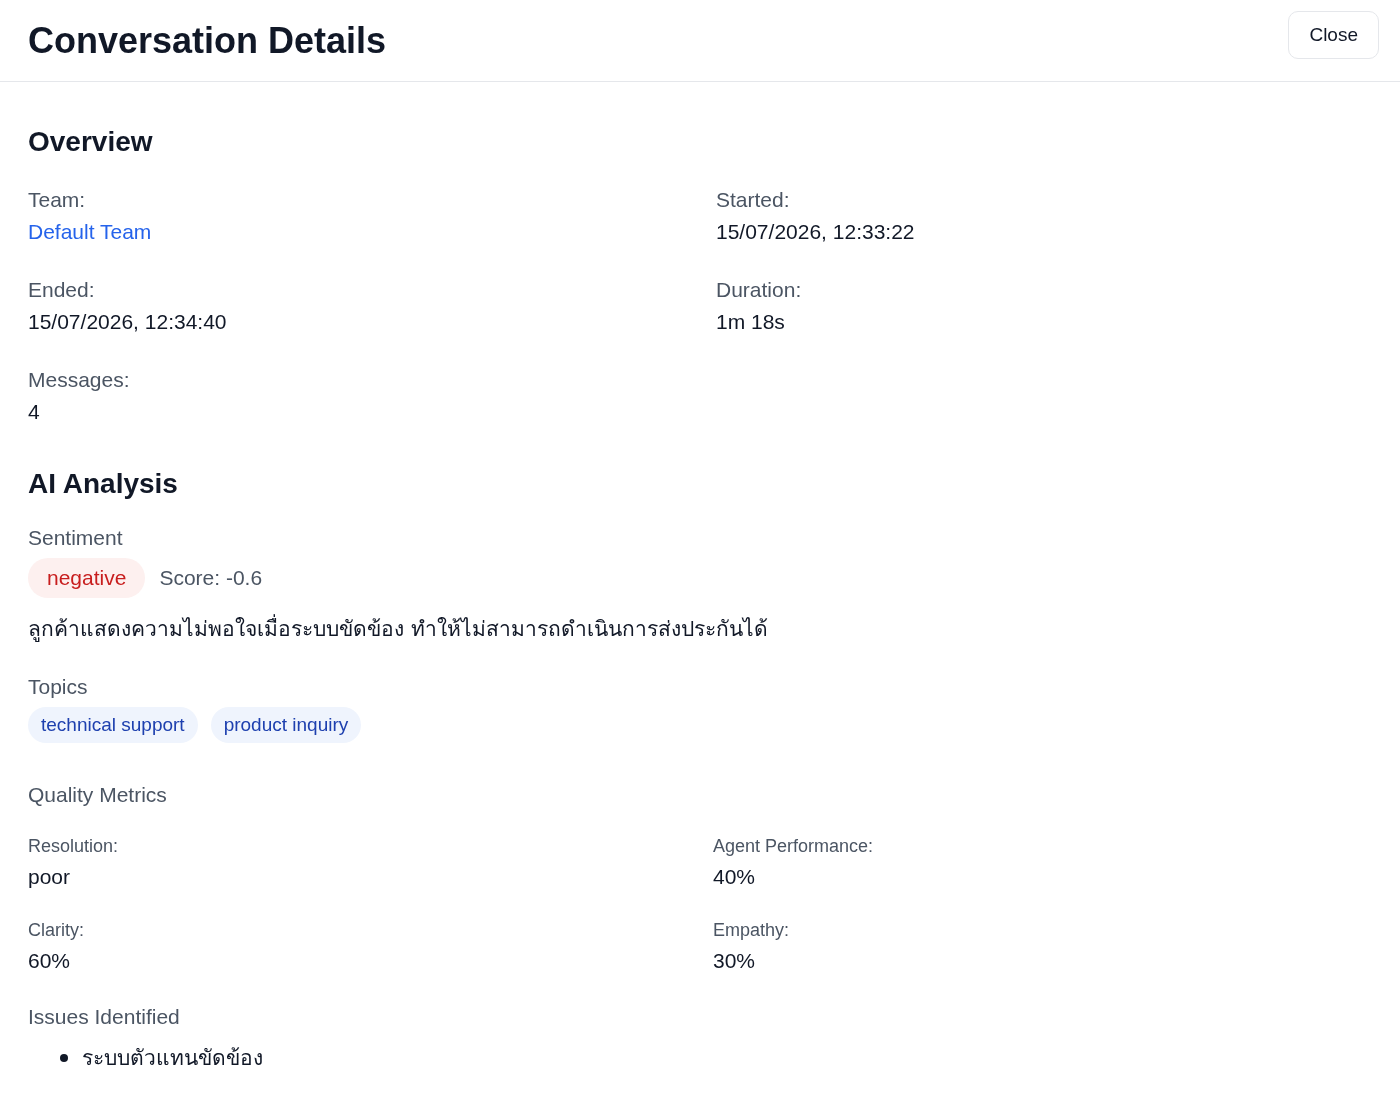  Describe the element at coordinates (286, 725) in the screenshot. I see `topic-tag: product inquiry` at that location.